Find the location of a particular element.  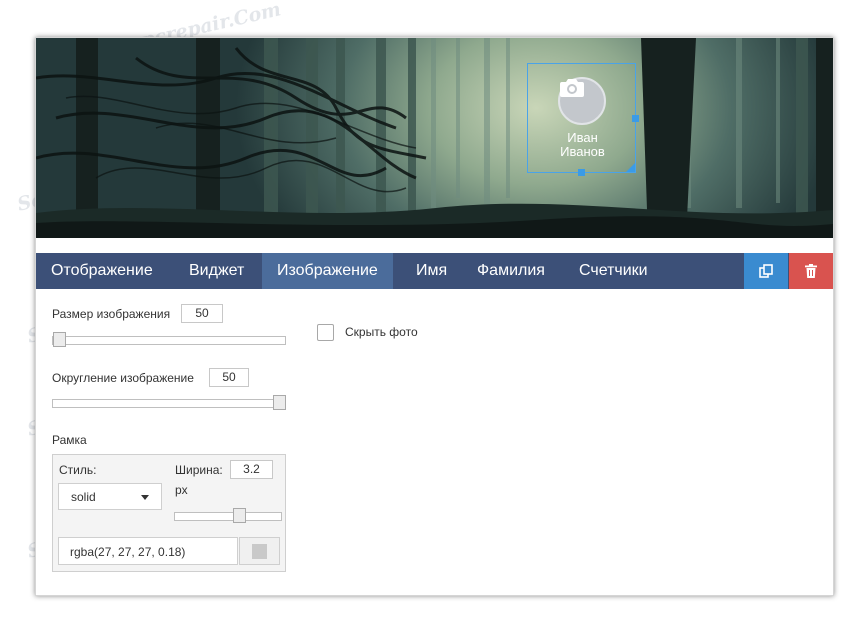

color-picker-button is located at coordinates (259, 551).